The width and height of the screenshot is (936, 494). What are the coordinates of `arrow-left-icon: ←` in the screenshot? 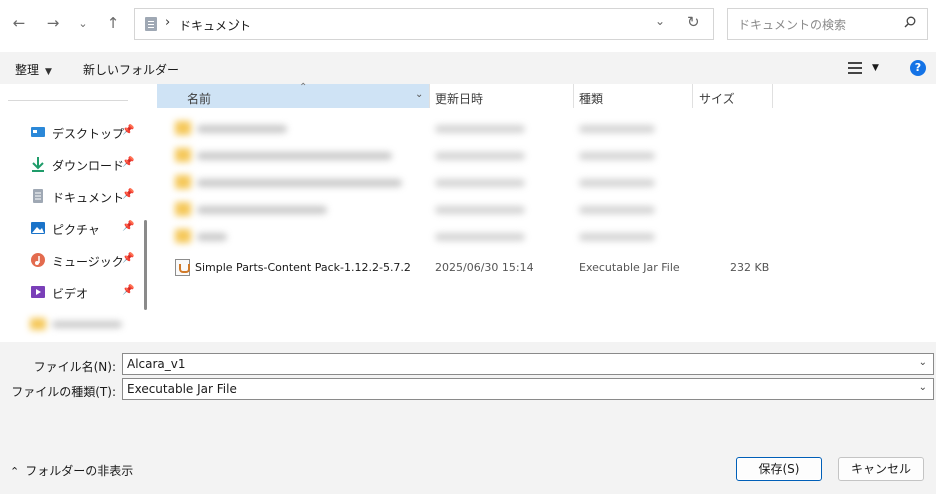 It's located at (19, 23).